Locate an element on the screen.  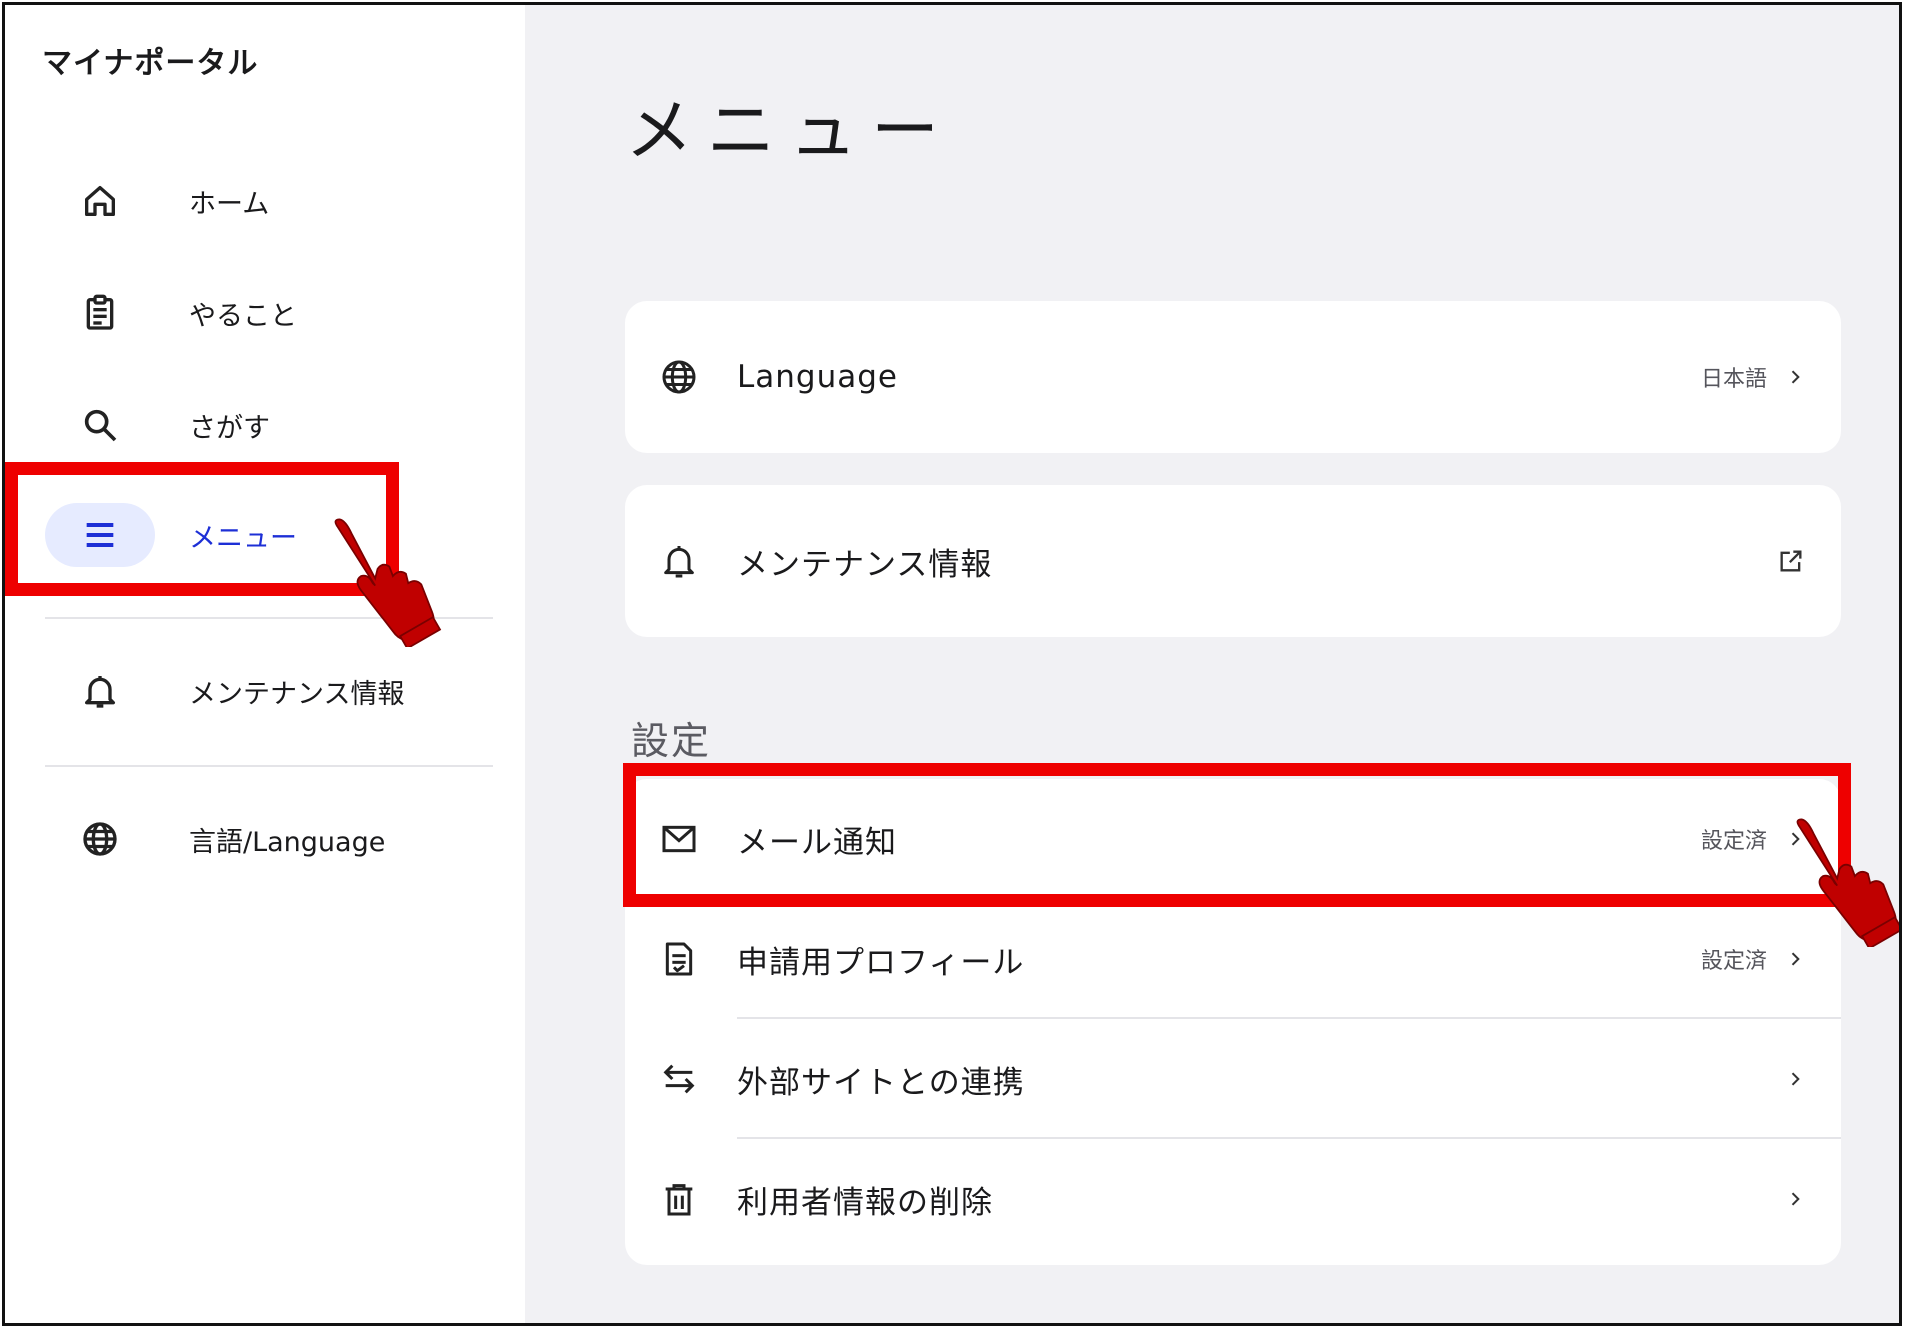
settings-item-label: 利用者情報の削除 is located at coordinates (865, 1202).